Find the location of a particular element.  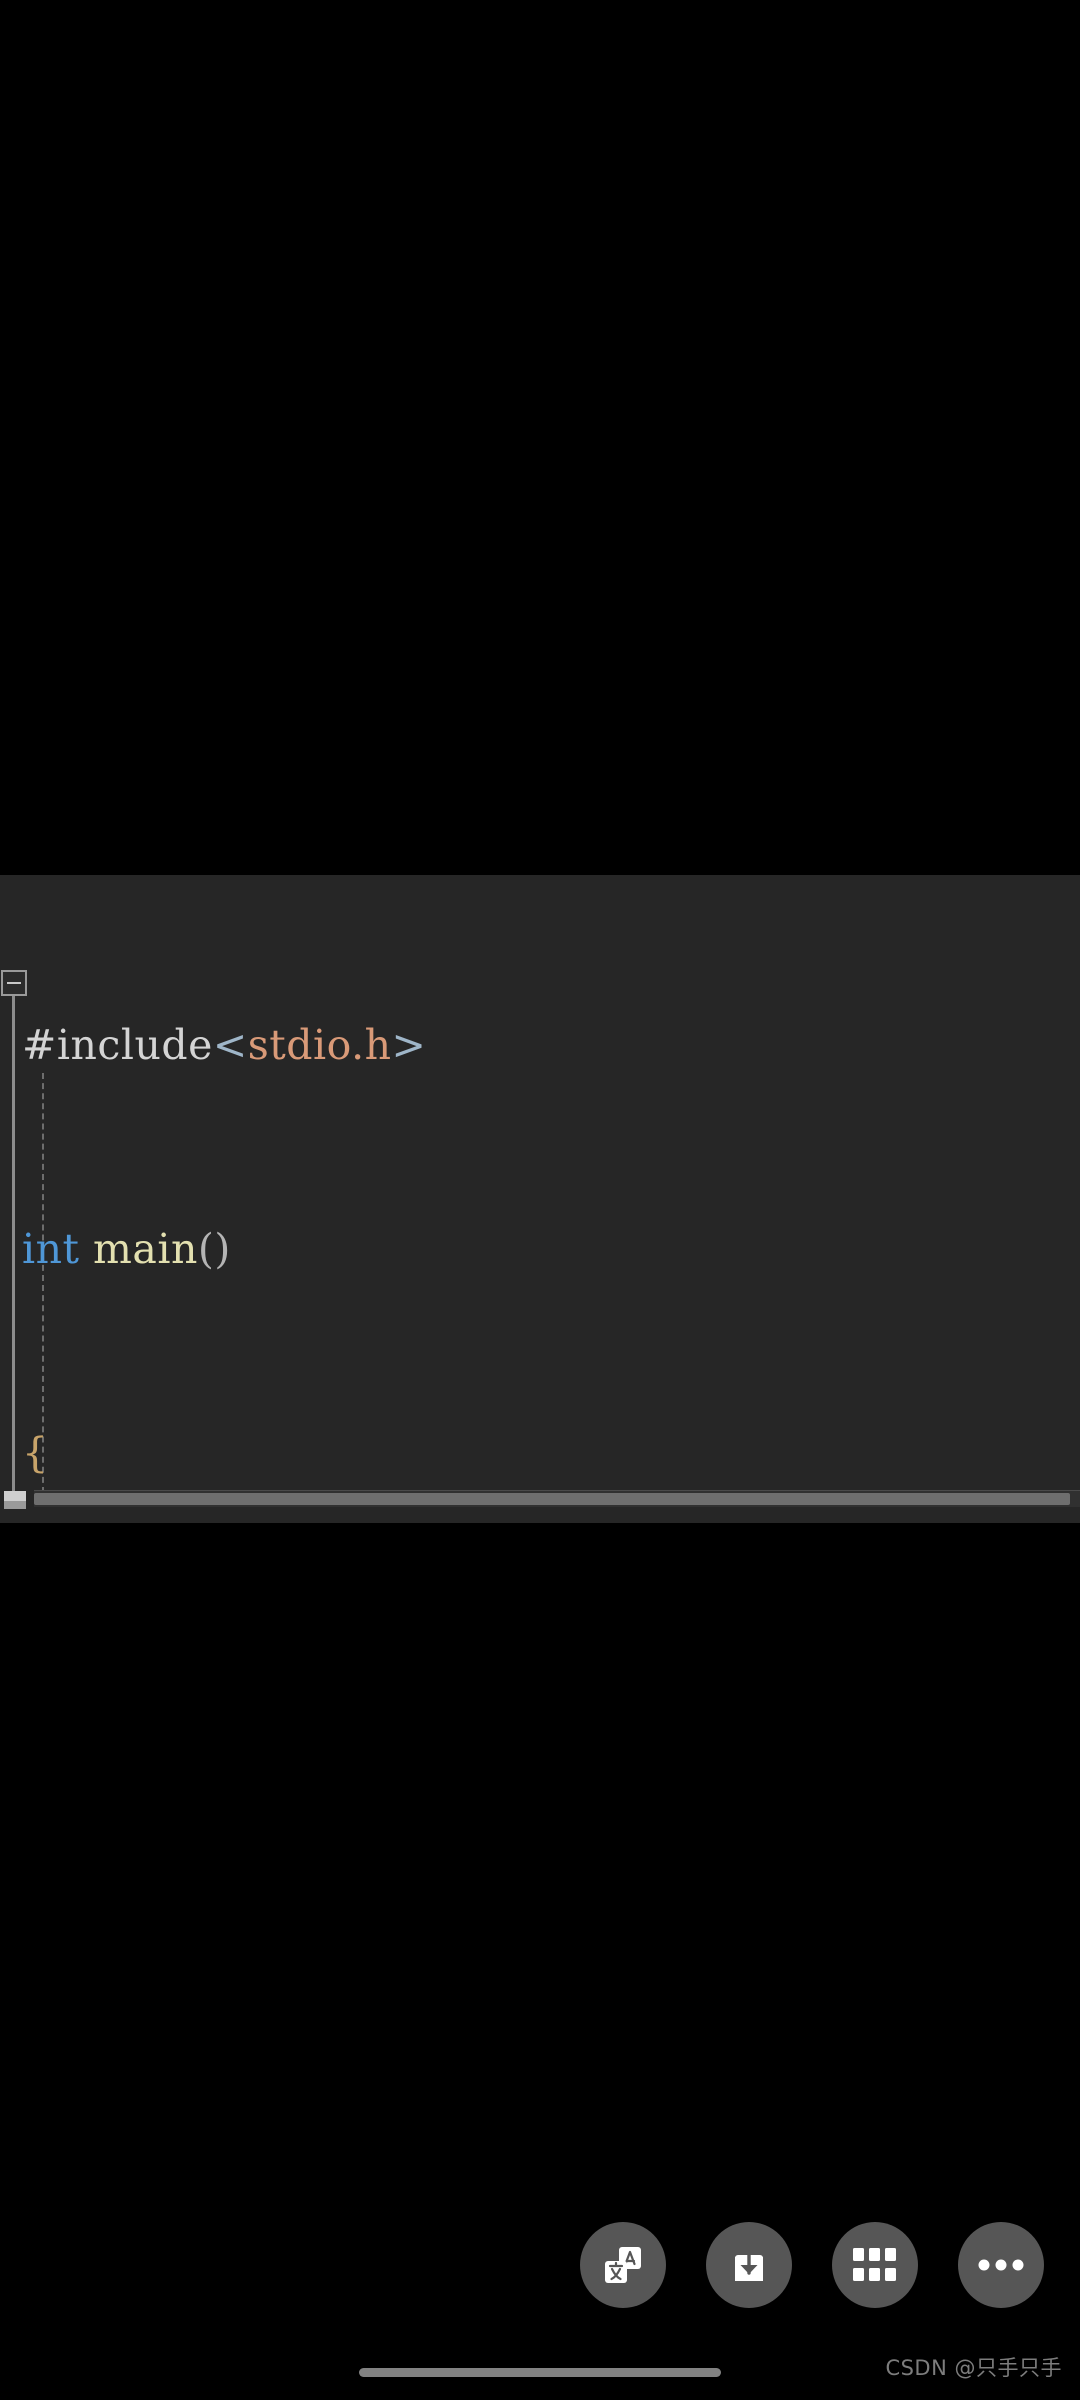

code-line: int main() is located at coordinates (540, 1249).